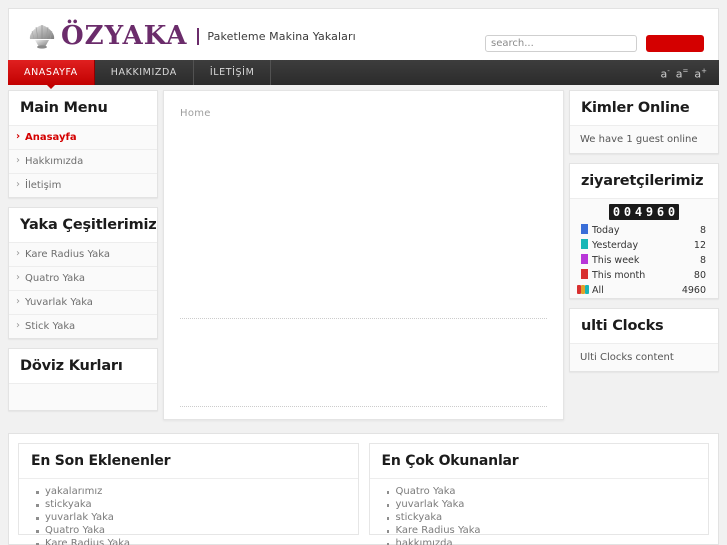 This screenshot has width=727, height=545. I want to click on table-row: This month 80, so click(644, 275).